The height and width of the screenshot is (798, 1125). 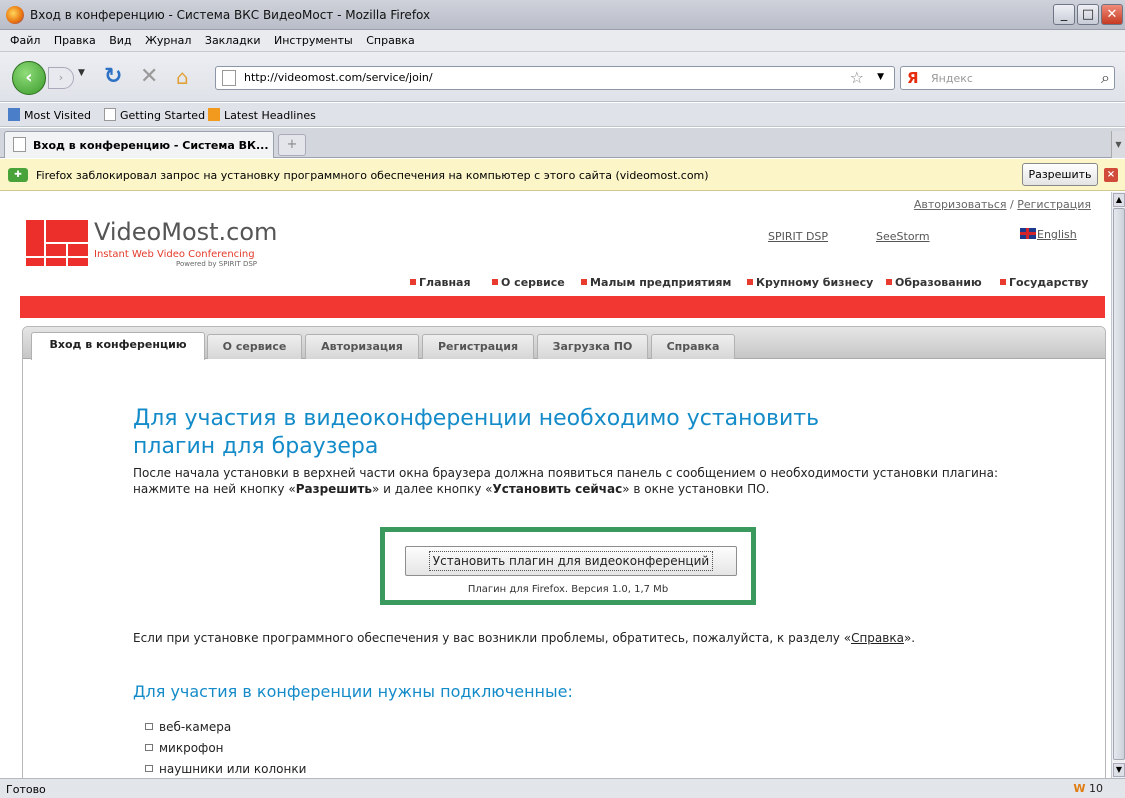 What do you see at coordinates (113, 77) in the screenshot?
I see `reload-icon: ↻` at bounding box center [113, 77].